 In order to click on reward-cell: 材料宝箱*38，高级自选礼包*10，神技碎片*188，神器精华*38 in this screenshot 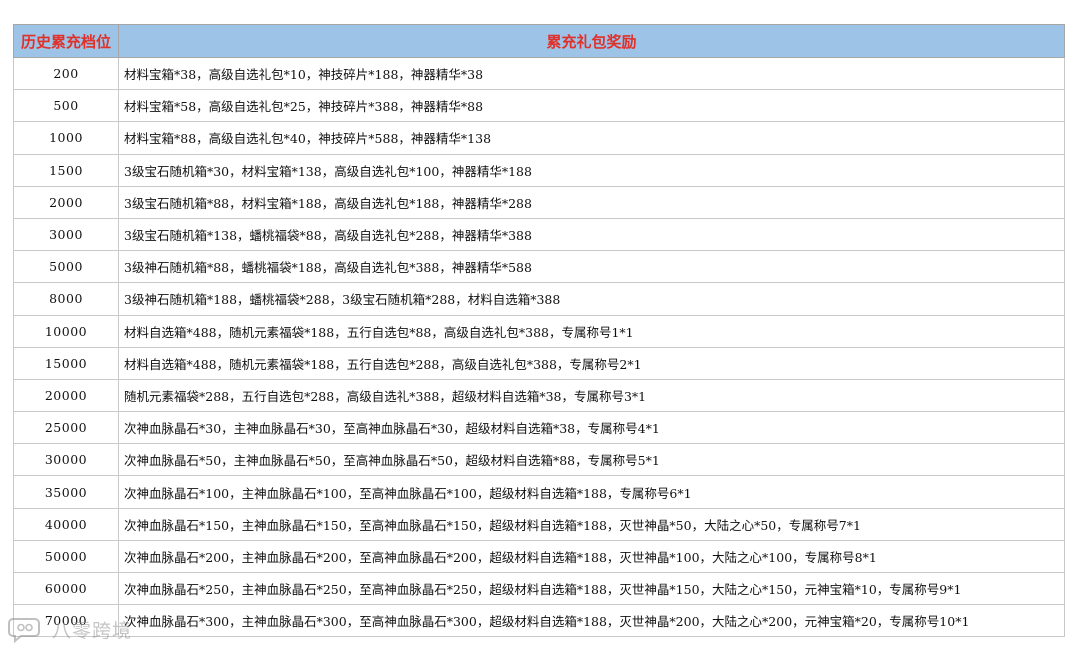, I will do `click(591, 73)`.